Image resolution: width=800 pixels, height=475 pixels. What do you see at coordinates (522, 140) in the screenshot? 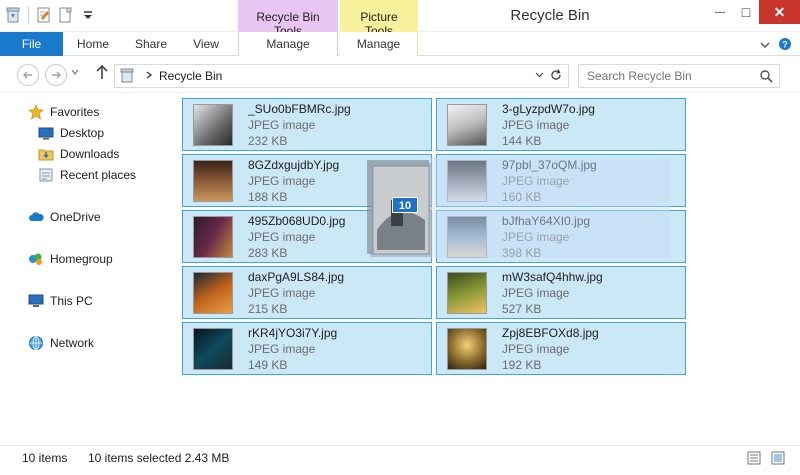
I see `file-size: 144 KB` at bounding box center [522, 140].